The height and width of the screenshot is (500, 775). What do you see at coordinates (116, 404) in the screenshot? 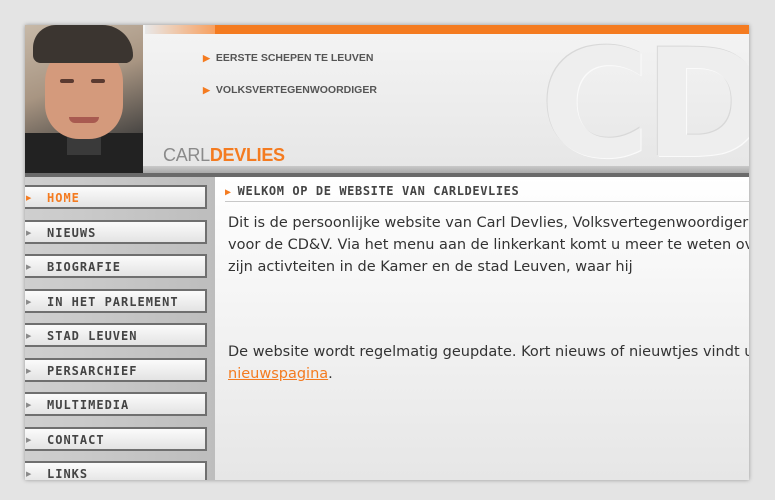
I see `nav-item-multimedia: ▶ MULTIMEDIA` at bounding box center [116, 404].